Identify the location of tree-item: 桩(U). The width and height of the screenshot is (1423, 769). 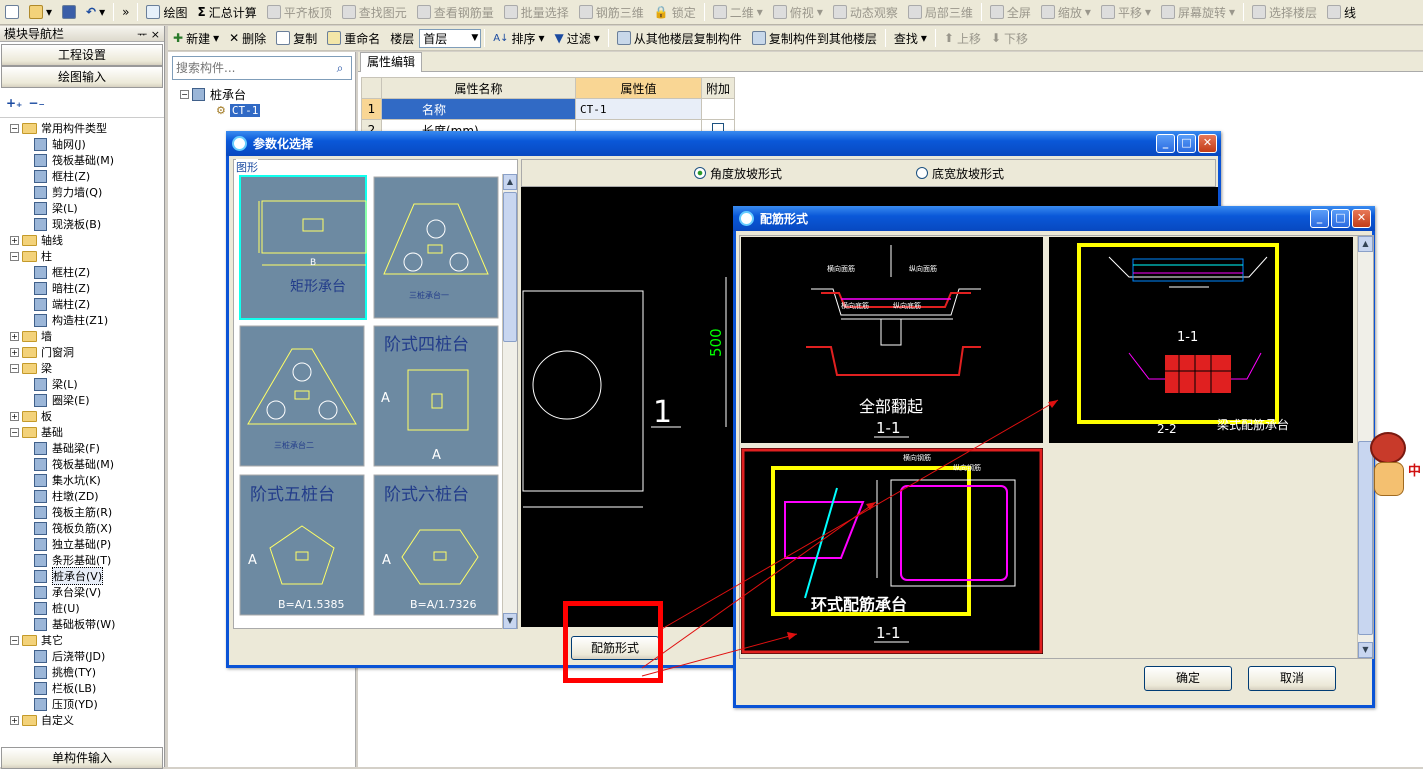
(87, 608).